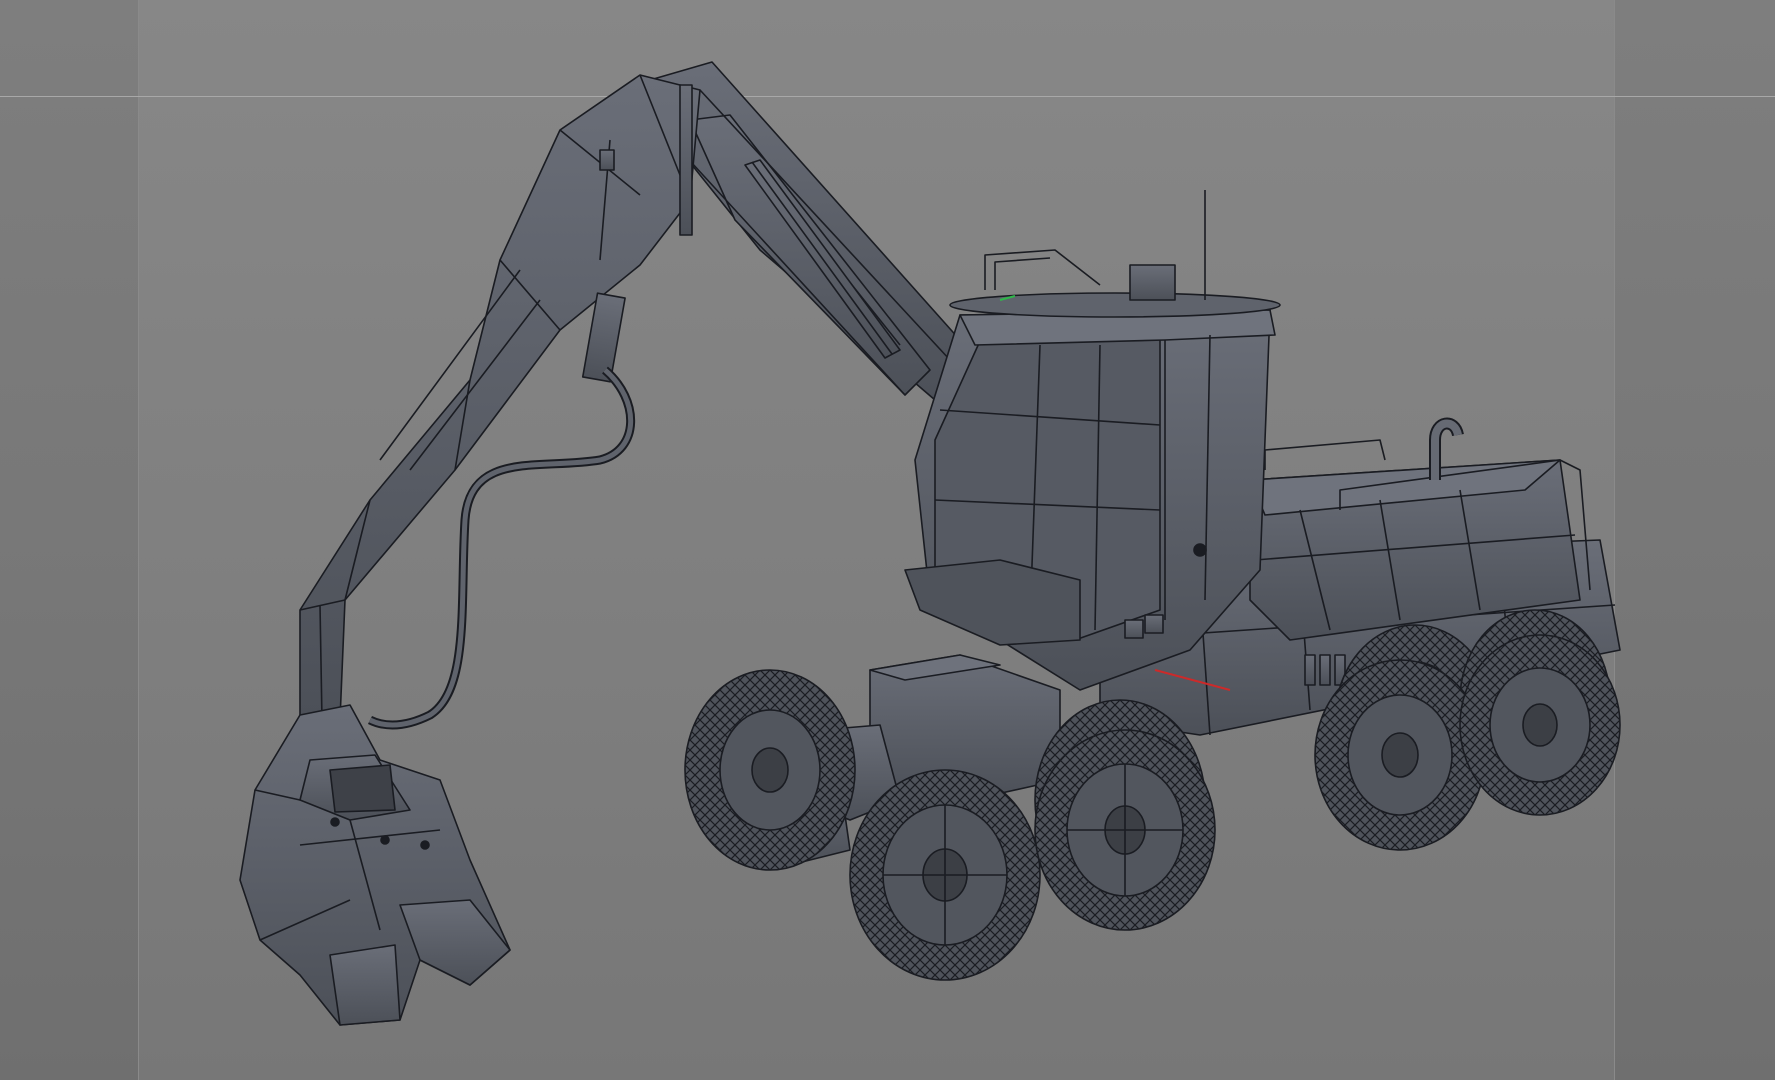 The width and height of the screenshot is (1775, 1080). What do you see at coordinates (375, 865) in the screenshot?
I see `harvester-head` at bounding box center [375, 865].